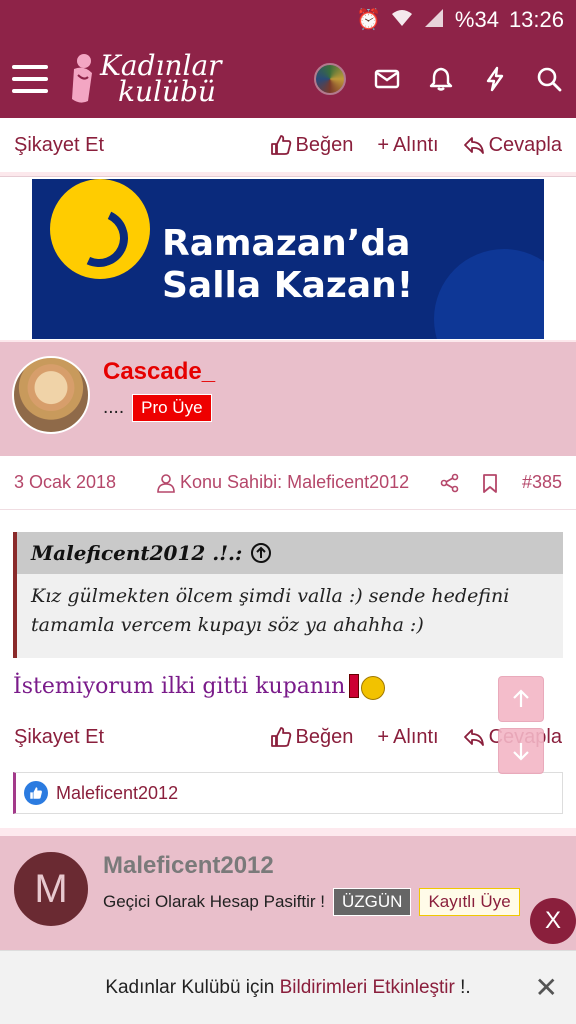  What do you see at coordinates (402, 20) in the screenshot?
I see `wifi-icon` at bounding box center [402, 20].